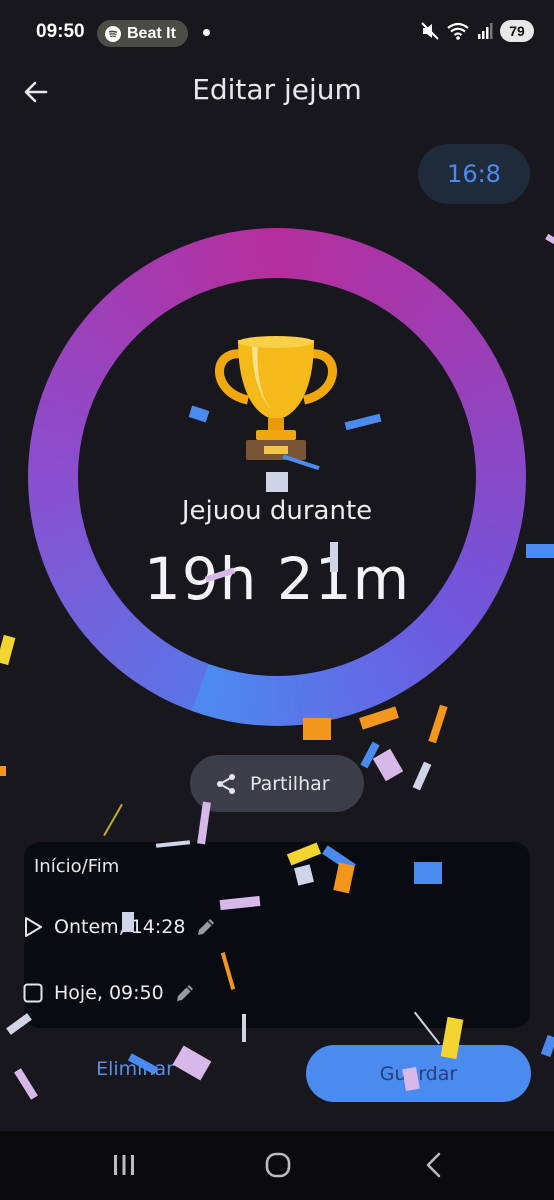 This screenshot has height=1200, width=554. I want to click on save-button: Guardar, so click(418, 1073).